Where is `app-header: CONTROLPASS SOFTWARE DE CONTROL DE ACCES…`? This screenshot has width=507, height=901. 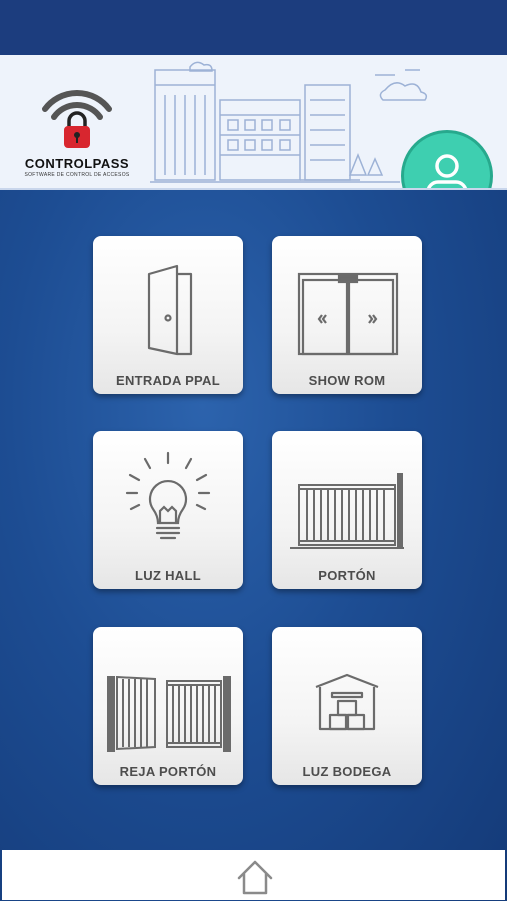
app-header: CONTROLPASS SOFTWARE DE CONTROL DE ACCES… is located at coordinates (253, 122).